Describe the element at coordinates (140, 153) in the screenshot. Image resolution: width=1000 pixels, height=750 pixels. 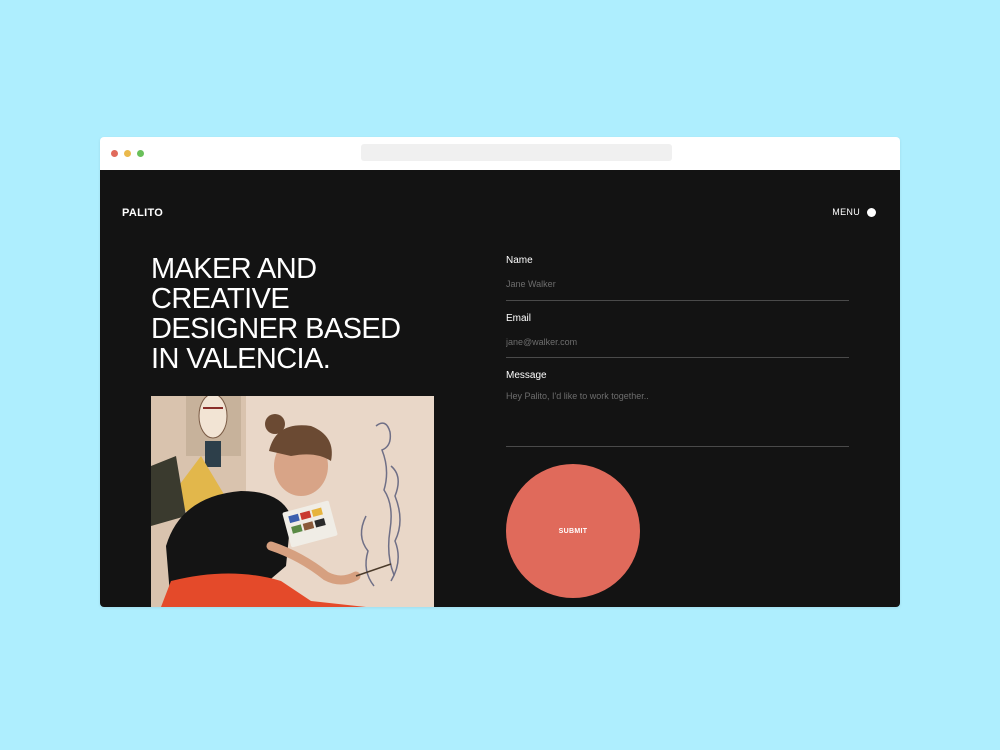
I see `maximize-window-dot` at that location.